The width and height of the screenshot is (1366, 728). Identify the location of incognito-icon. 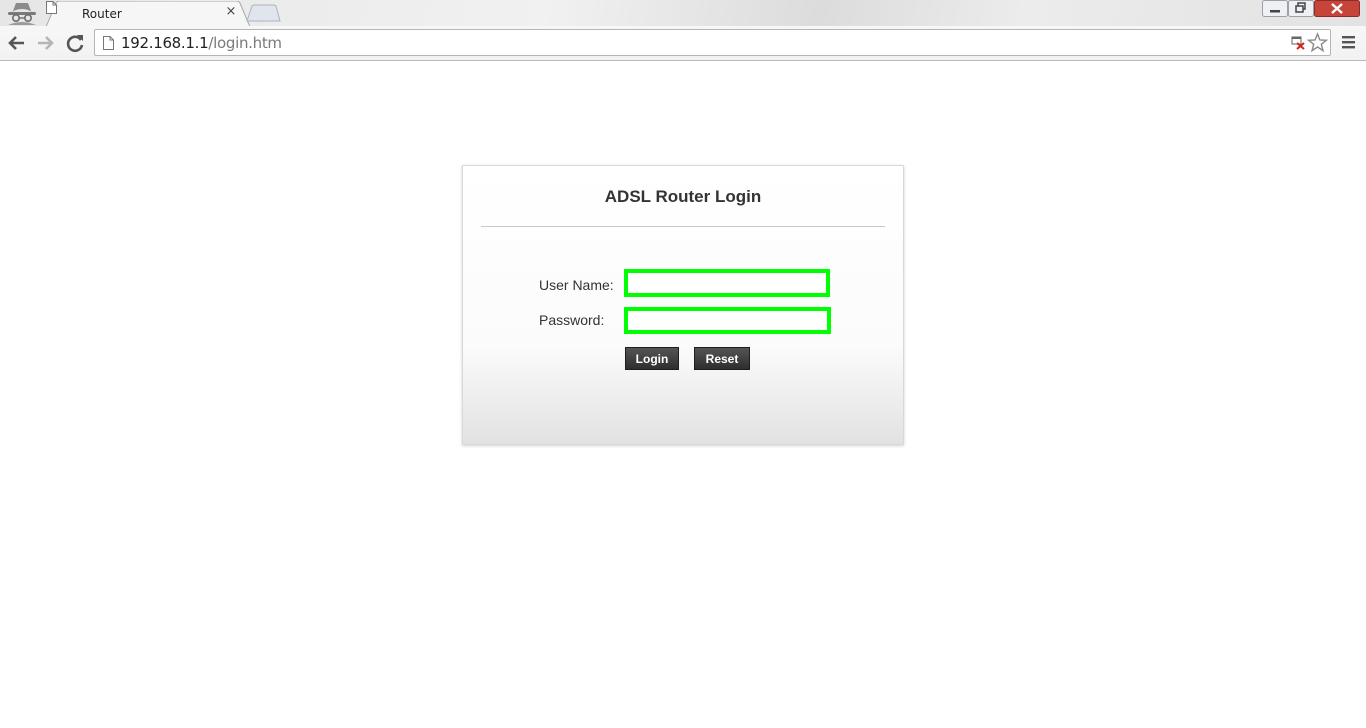
(22, 14).